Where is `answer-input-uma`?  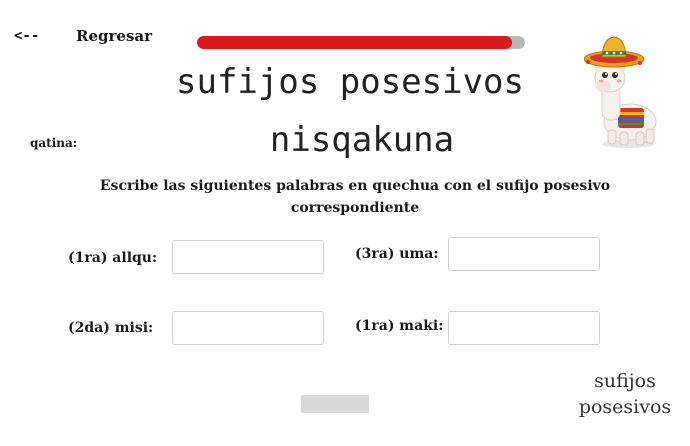 answer-input-uma is located at coordinates (524, 254).